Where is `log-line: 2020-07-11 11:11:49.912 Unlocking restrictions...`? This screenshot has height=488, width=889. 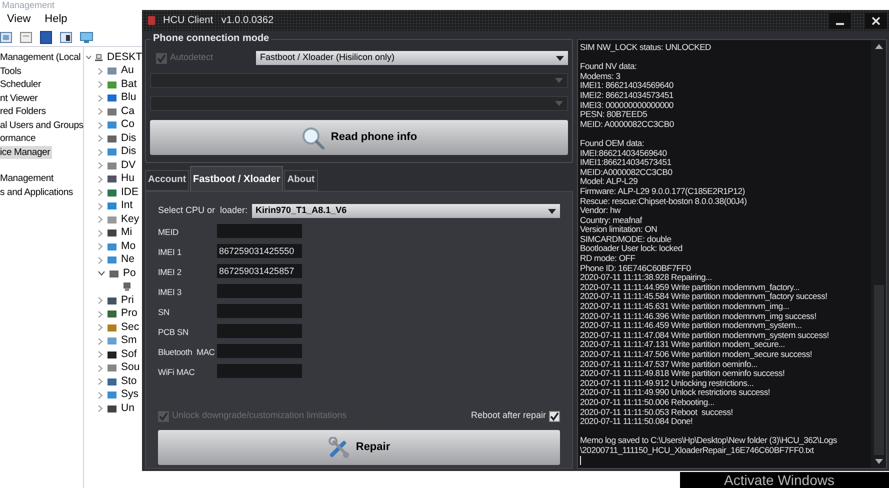
log-line: 2020-07-11 11:11:49.912 Unlocking restrictions... is located at coordinates (667, 383).